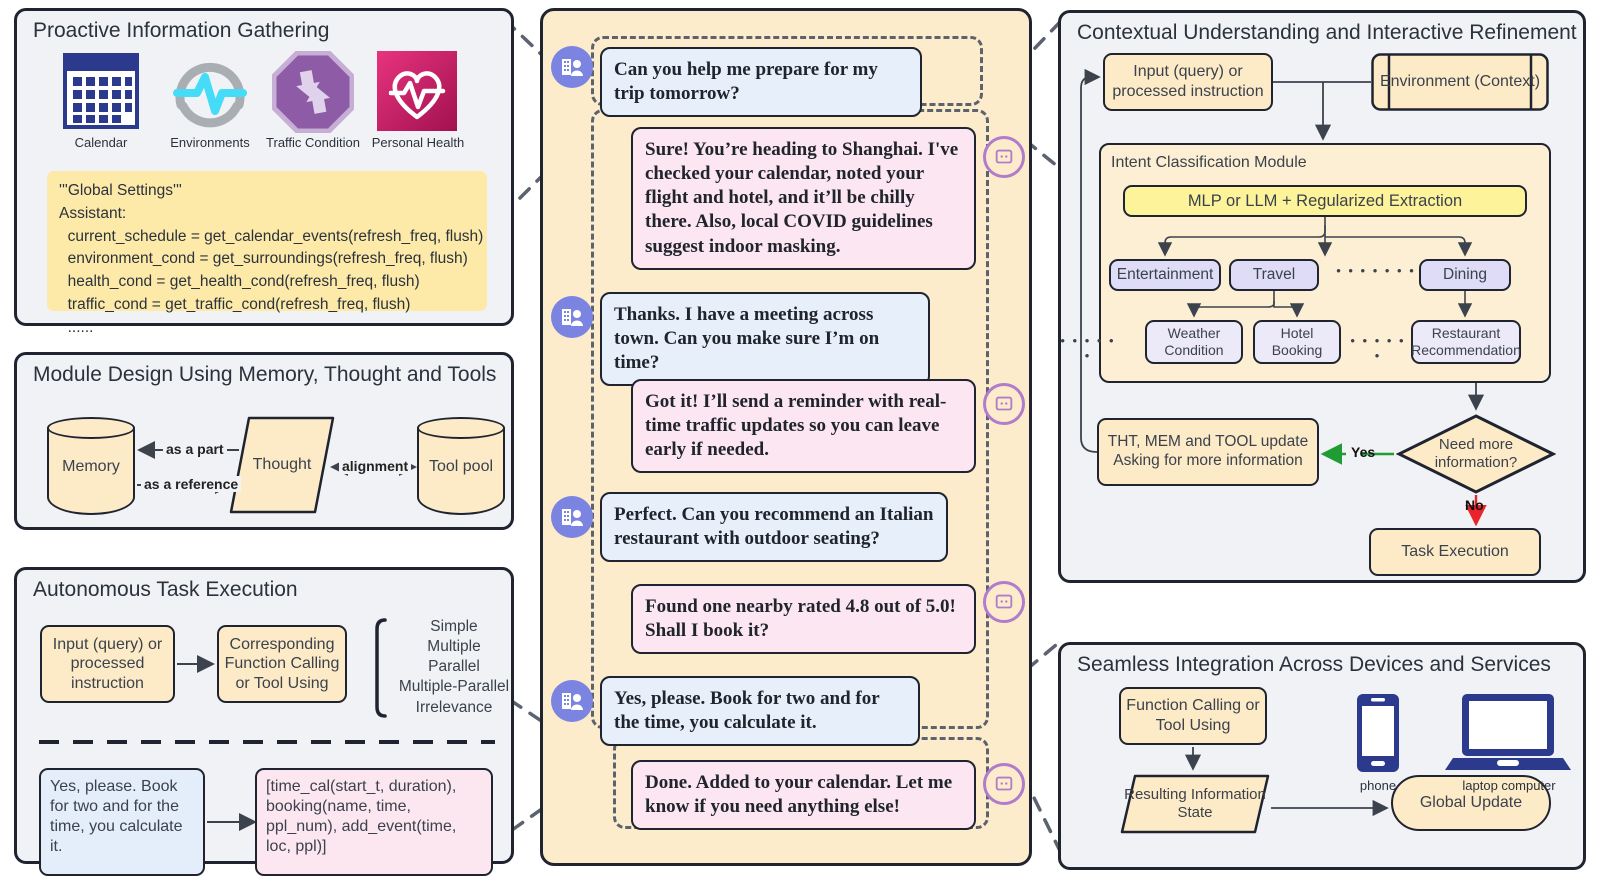  Describe the element at coordinates (1509, 785) in the screenshot. I see `laptop-icon-label: laptop computer` at that location.